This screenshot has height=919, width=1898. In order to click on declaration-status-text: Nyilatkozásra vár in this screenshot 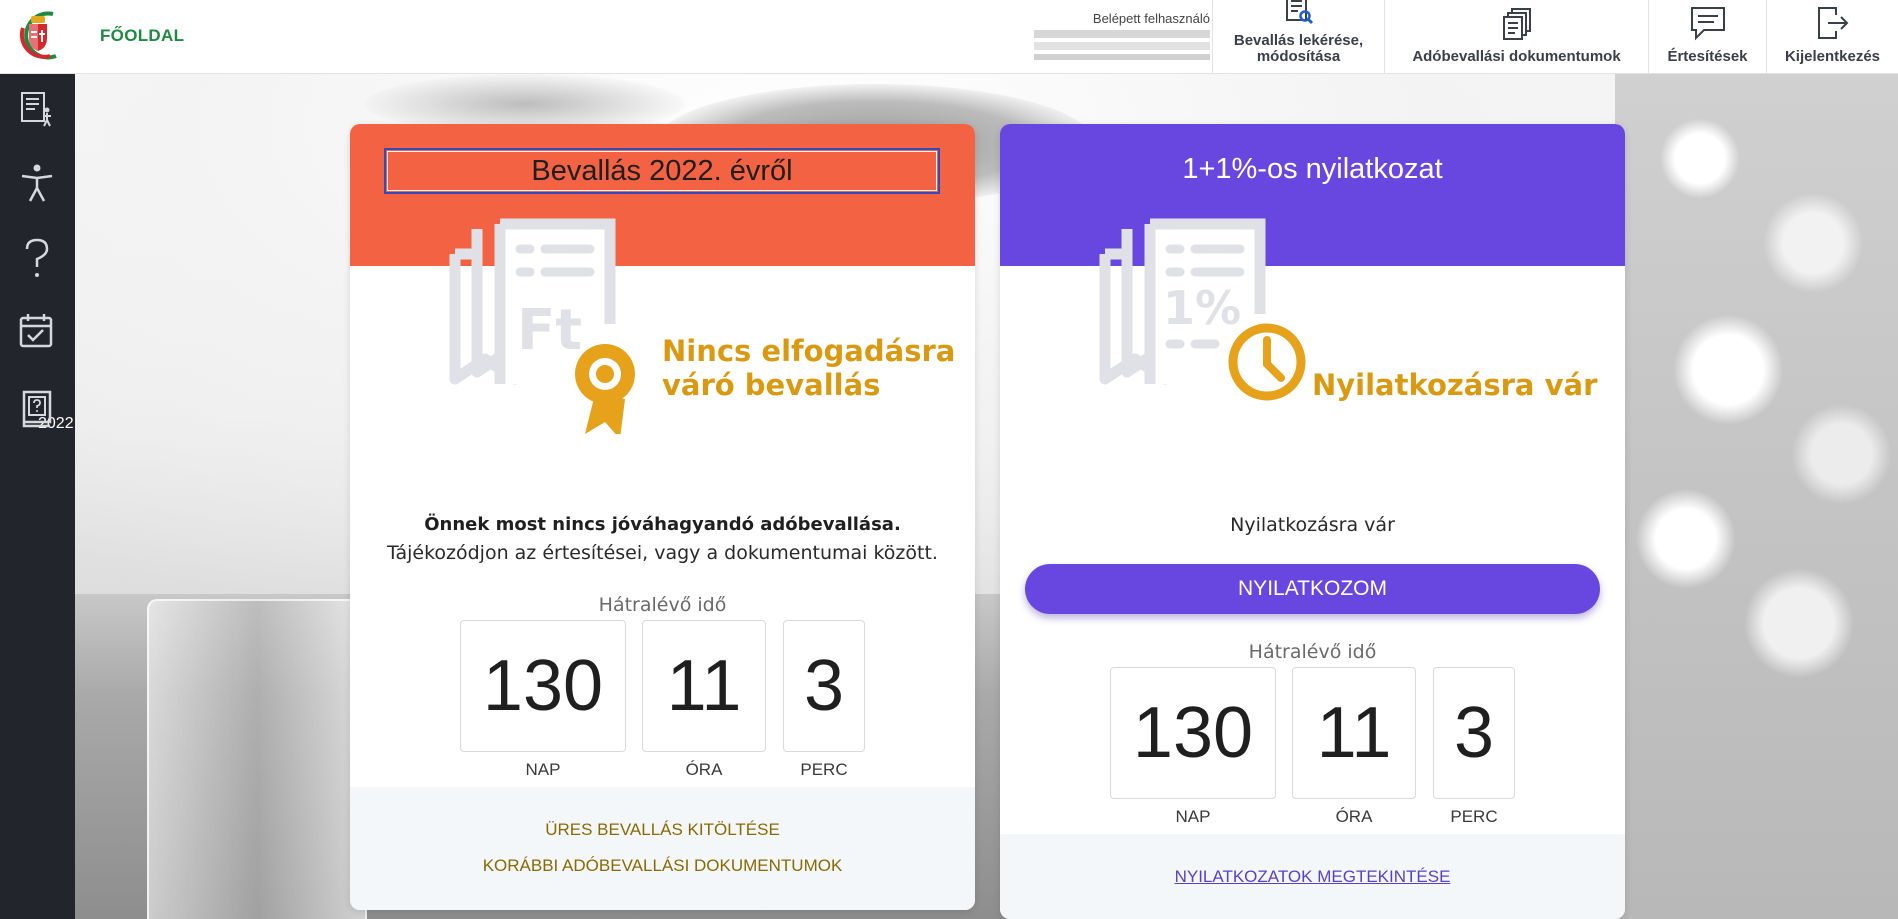, I will do `click(1312, 525)`.